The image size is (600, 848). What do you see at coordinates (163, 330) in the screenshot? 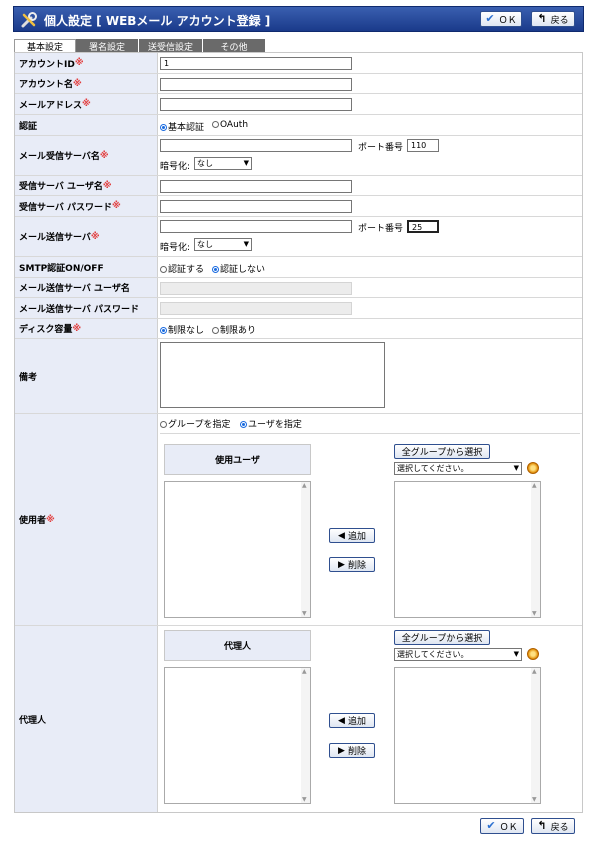
I see `radio-disk-unlimited` at bounding box center [163, 330].